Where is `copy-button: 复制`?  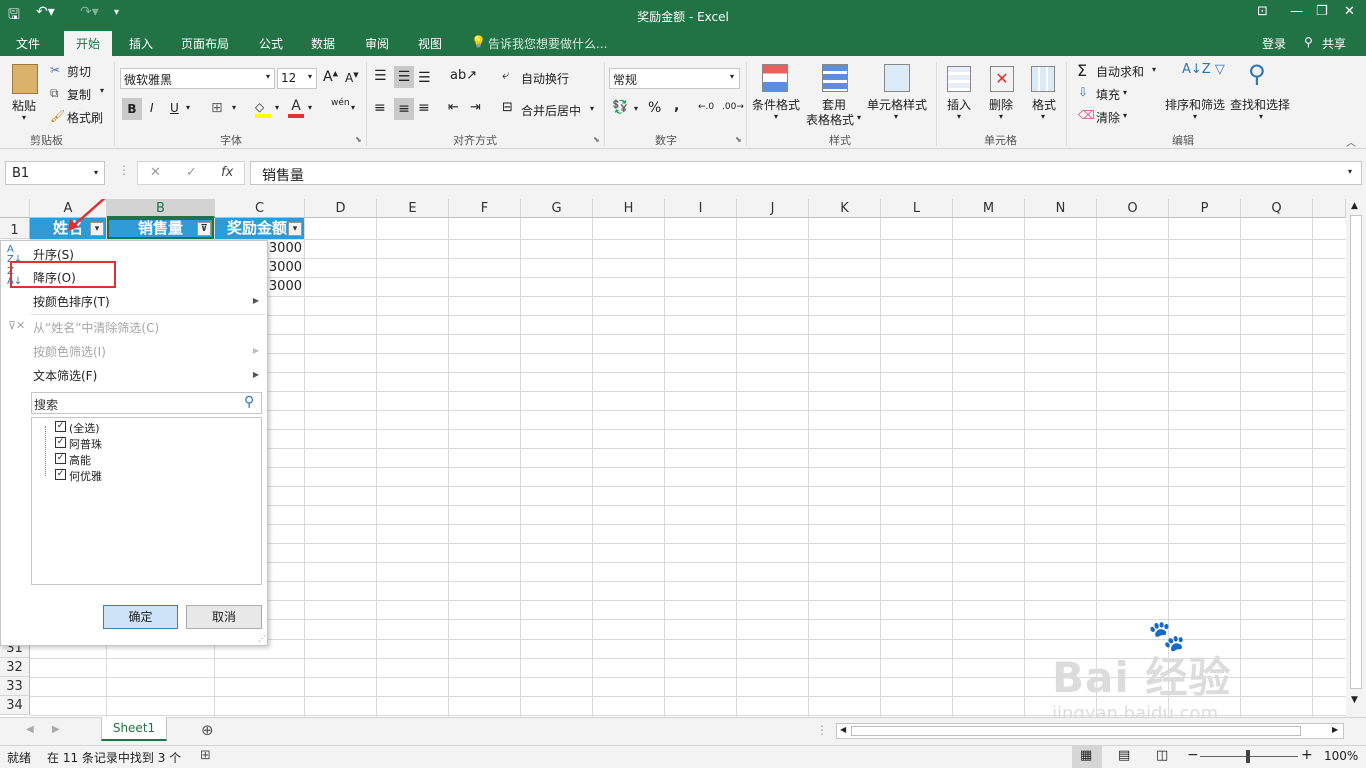 copy-button: 复制 is located at coordinates (79, 94).